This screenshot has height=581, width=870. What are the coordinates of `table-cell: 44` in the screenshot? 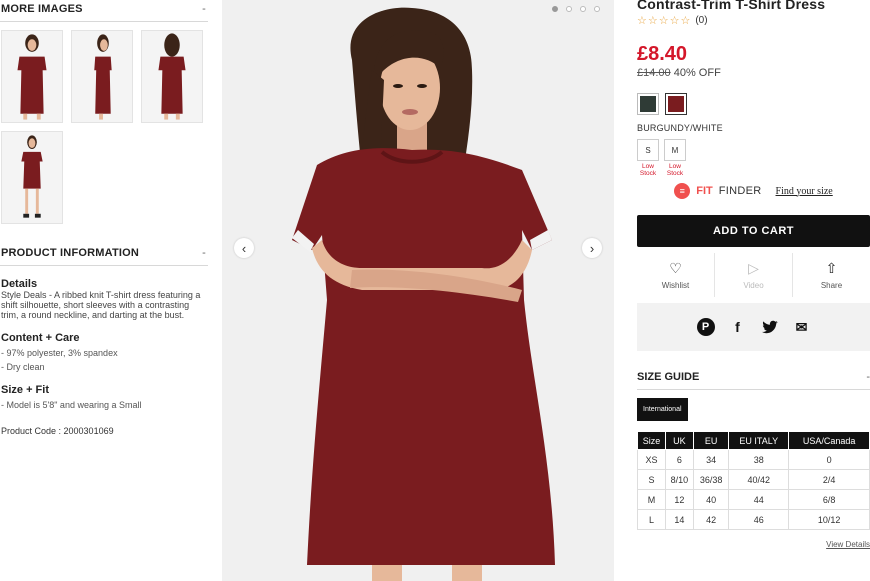 It's located at (759, 499).